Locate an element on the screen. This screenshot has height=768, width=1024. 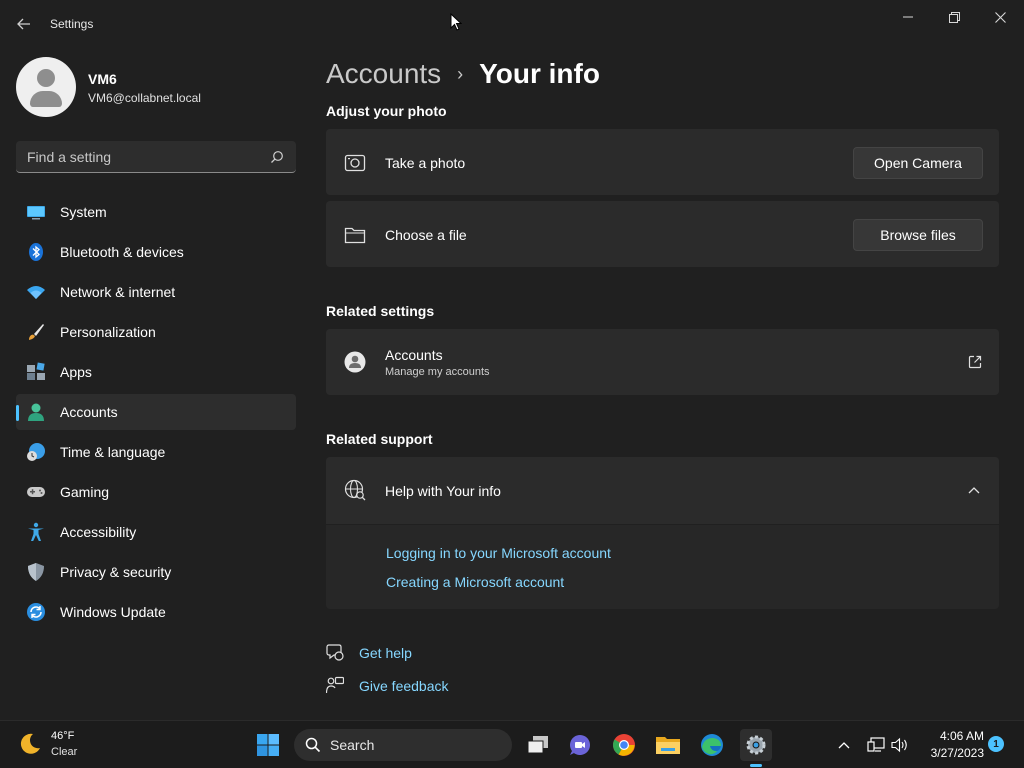
weather-condition: Clear is located at coordinates (64, 752).